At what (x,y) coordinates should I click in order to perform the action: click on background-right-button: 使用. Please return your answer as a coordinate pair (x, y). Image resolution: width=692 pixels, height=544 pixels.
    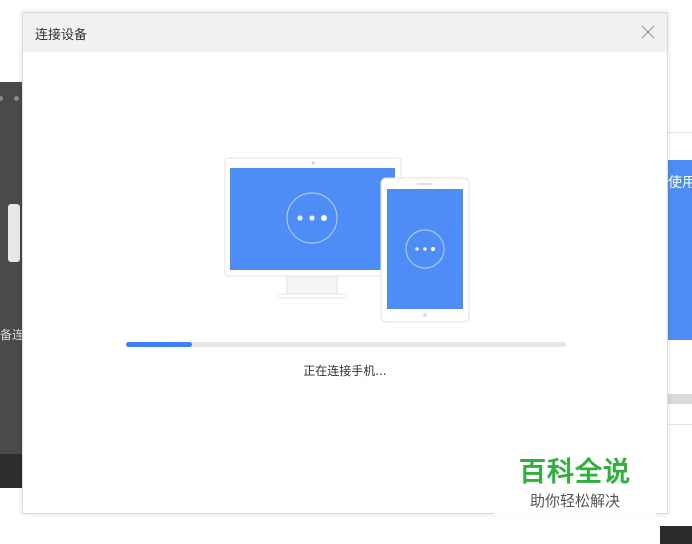
    Looking at the image, I should click on (680, 250).